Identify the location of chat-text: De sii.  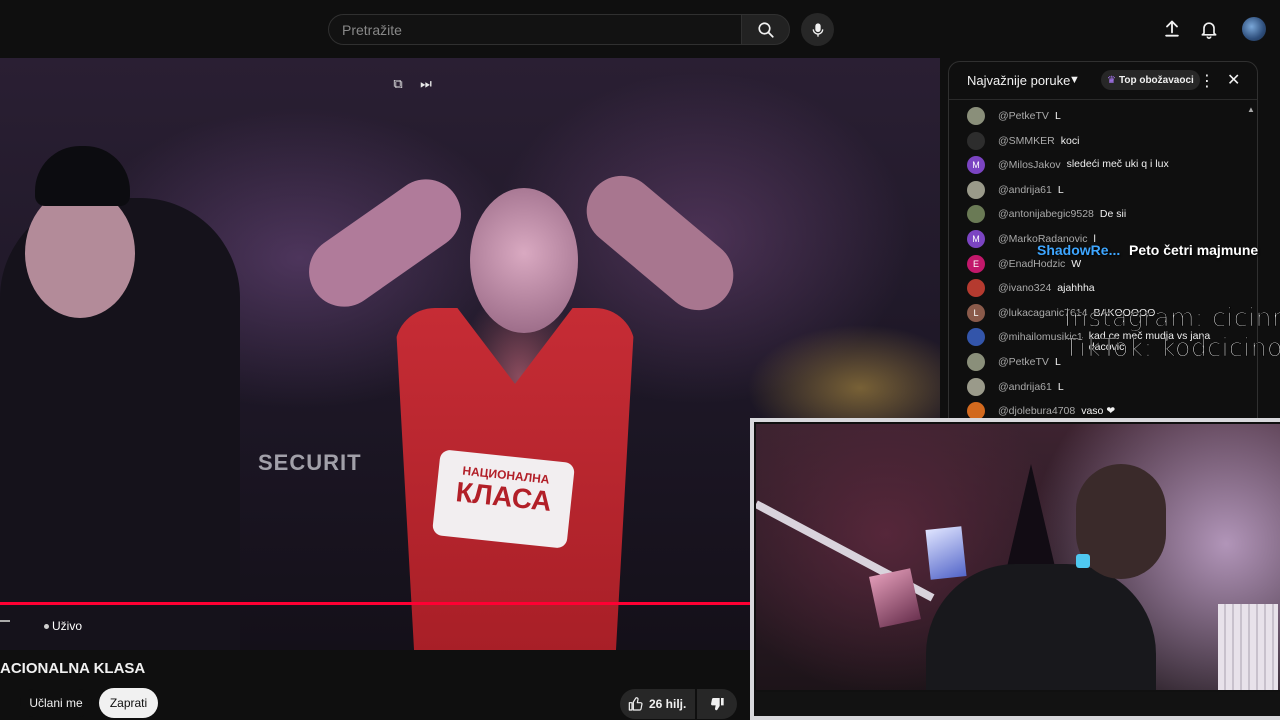
(1113, 214).